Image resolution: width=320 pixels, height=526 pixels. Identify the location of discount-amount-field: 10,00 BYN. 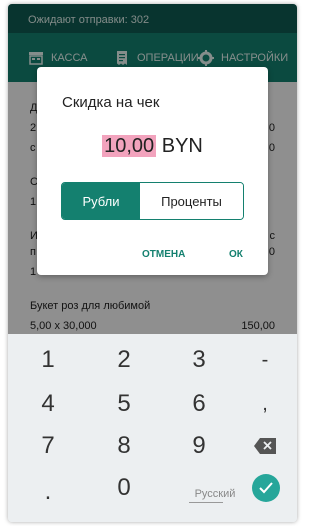
(152, 146).